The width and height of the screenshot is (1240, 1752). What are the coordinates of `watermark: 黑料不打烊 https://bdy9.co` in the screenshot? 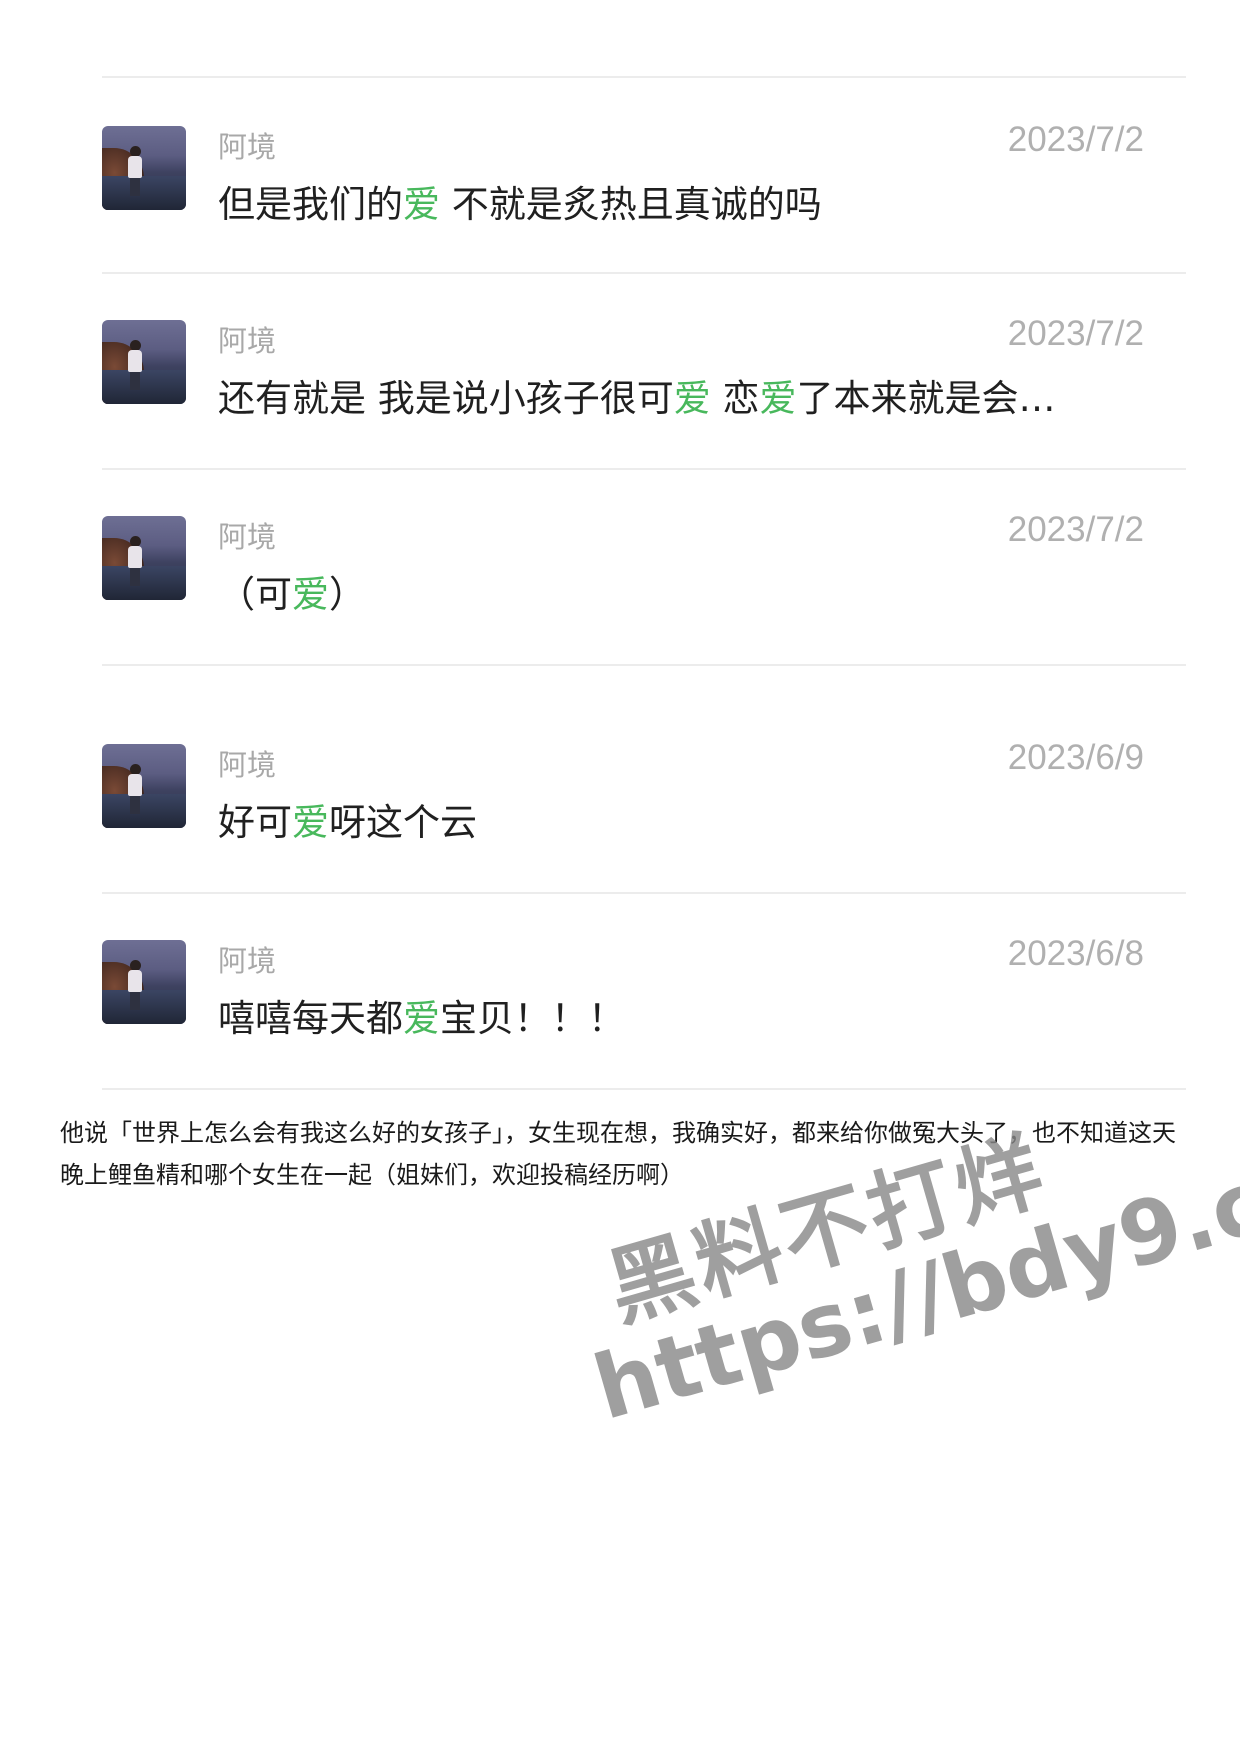 It's located at (900, 1246).